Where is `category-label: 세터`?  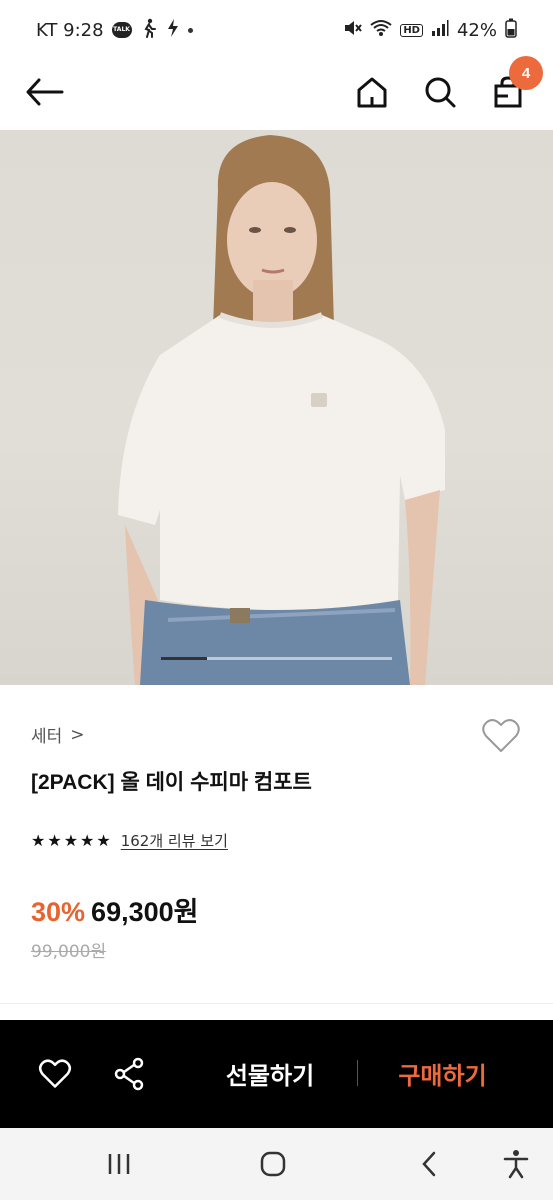 category-label: 세터 is located at coordinates (47, 737).